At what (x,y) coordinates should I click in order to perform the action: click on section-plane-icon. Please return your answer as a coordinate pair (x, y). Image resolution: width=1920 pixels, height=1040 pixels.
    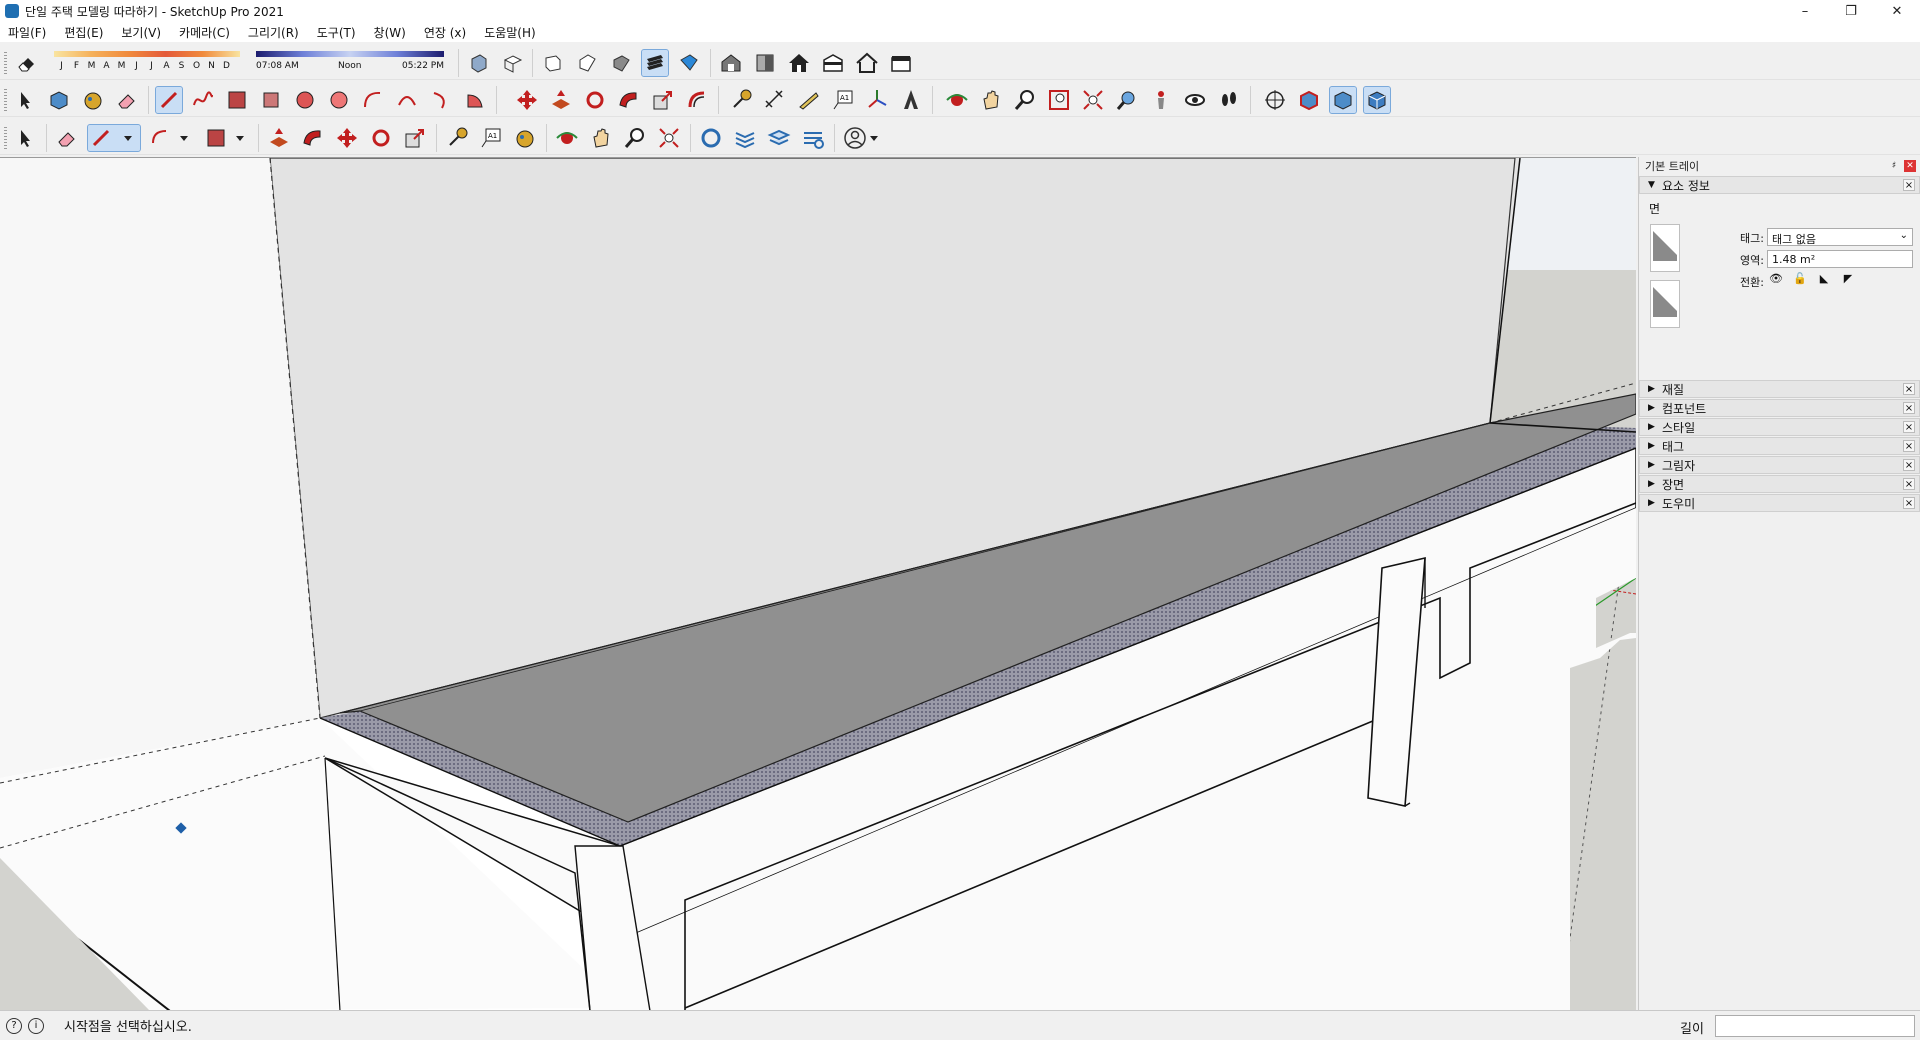
    Looking at the image, I should click on (1275, 100).